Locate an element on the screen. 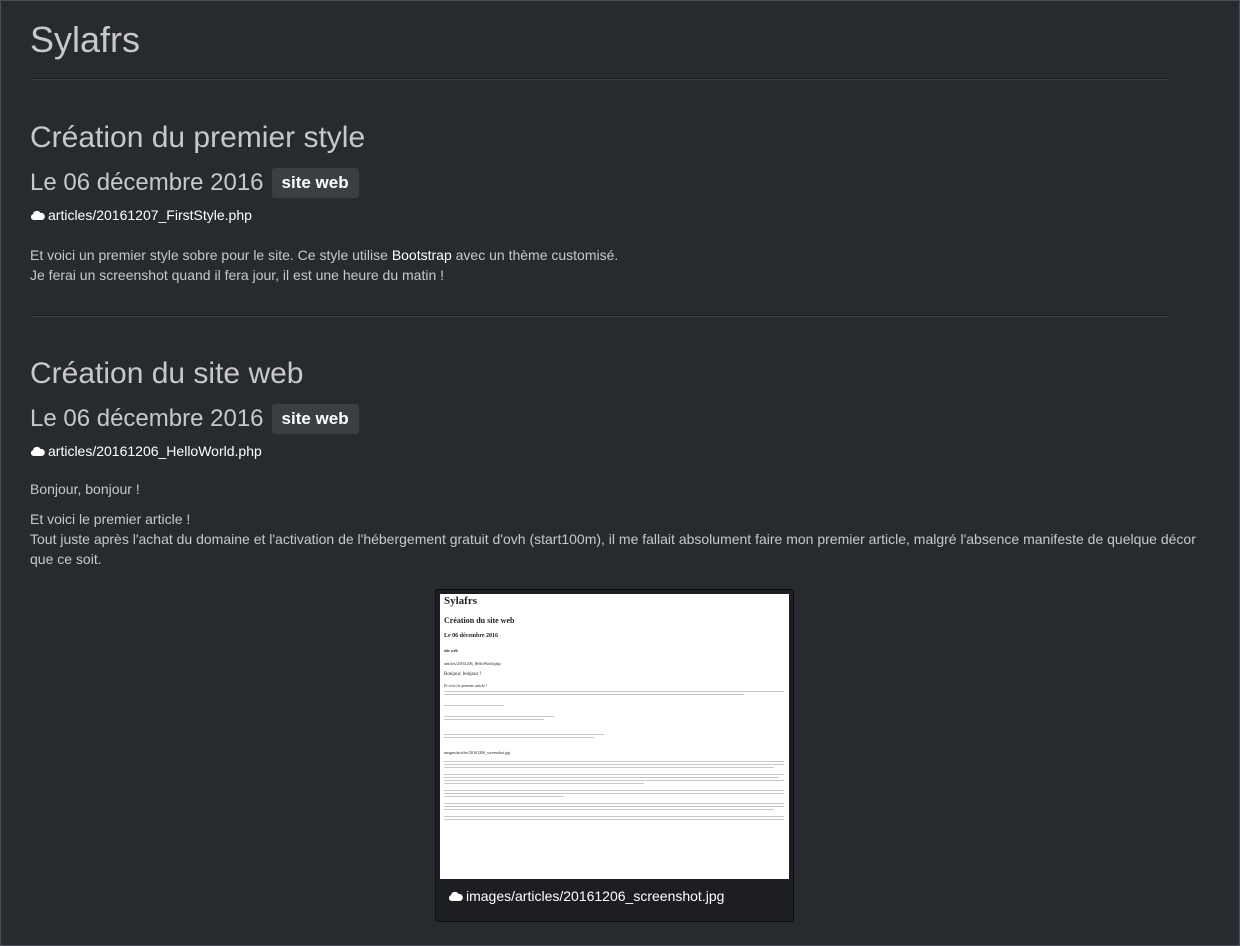 This screenshot has width=1240, height=946. article-file-path: articles/20161206_HelloWorld.php is located at coordinates (155, 451).